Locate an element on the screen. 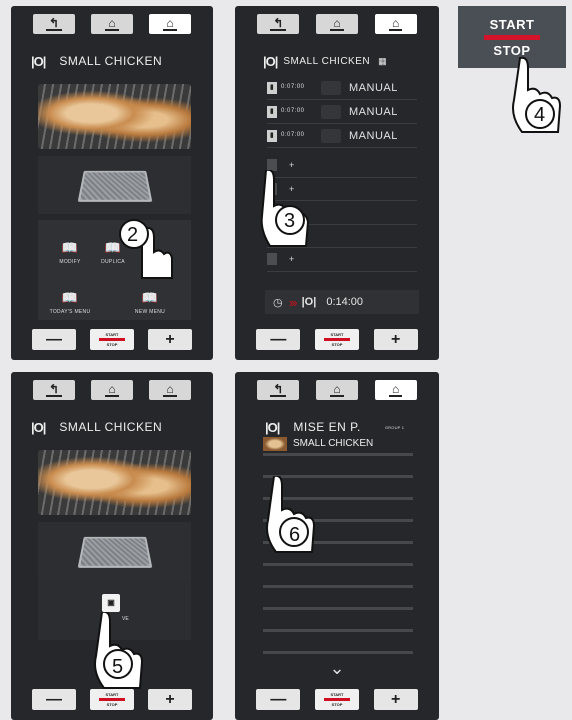  recipe-thumbnail is located at coordinates (275, 443).